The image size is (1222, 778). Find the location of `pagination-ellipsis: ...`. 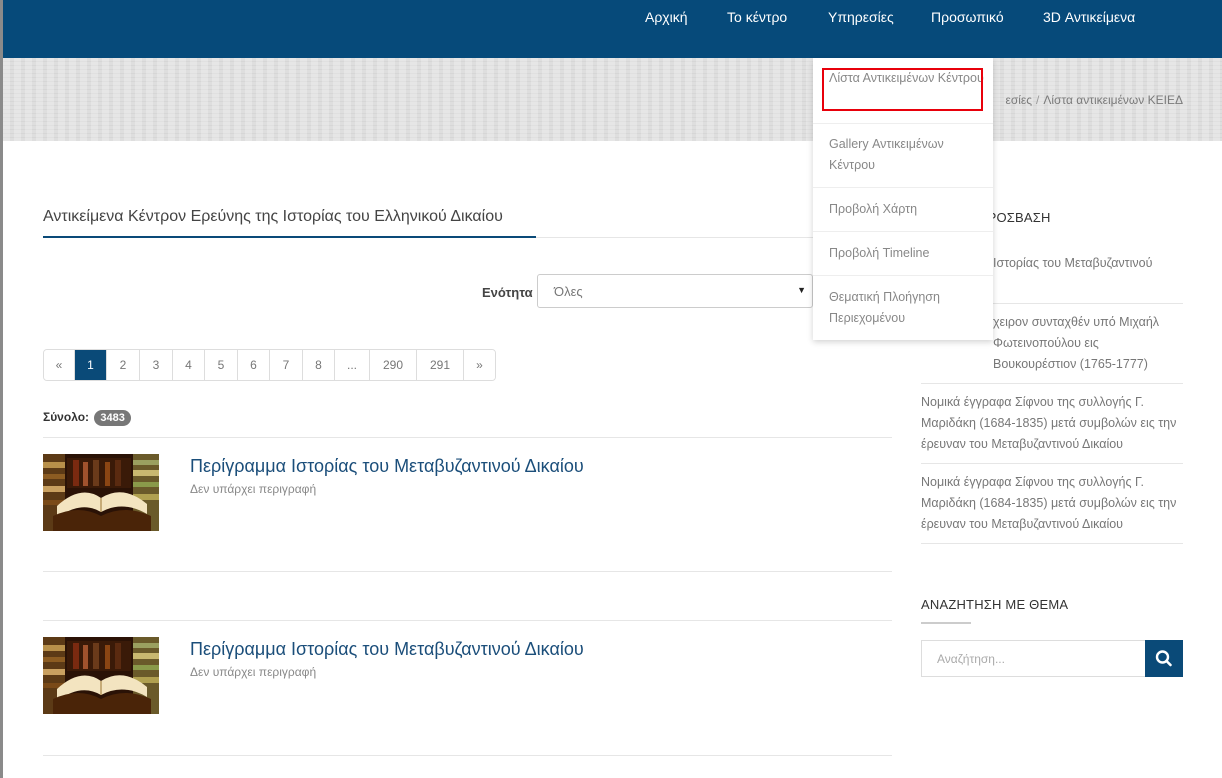

pagination-ellipsis: ... is located at coordinates (352, 365).